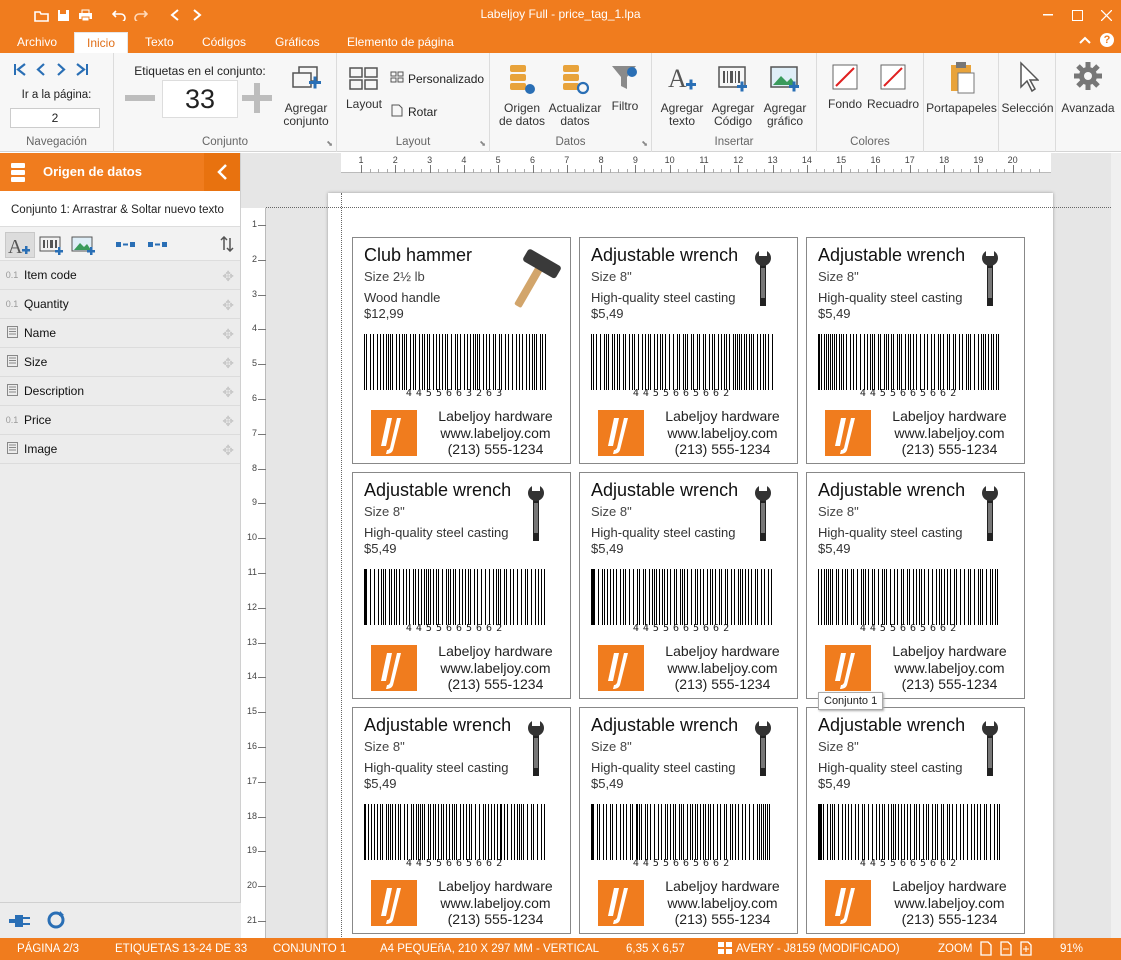  Describe the element at coordinates (682, 95) in the screenshot. I see `add-text-button: A Agregar texto` at that location.